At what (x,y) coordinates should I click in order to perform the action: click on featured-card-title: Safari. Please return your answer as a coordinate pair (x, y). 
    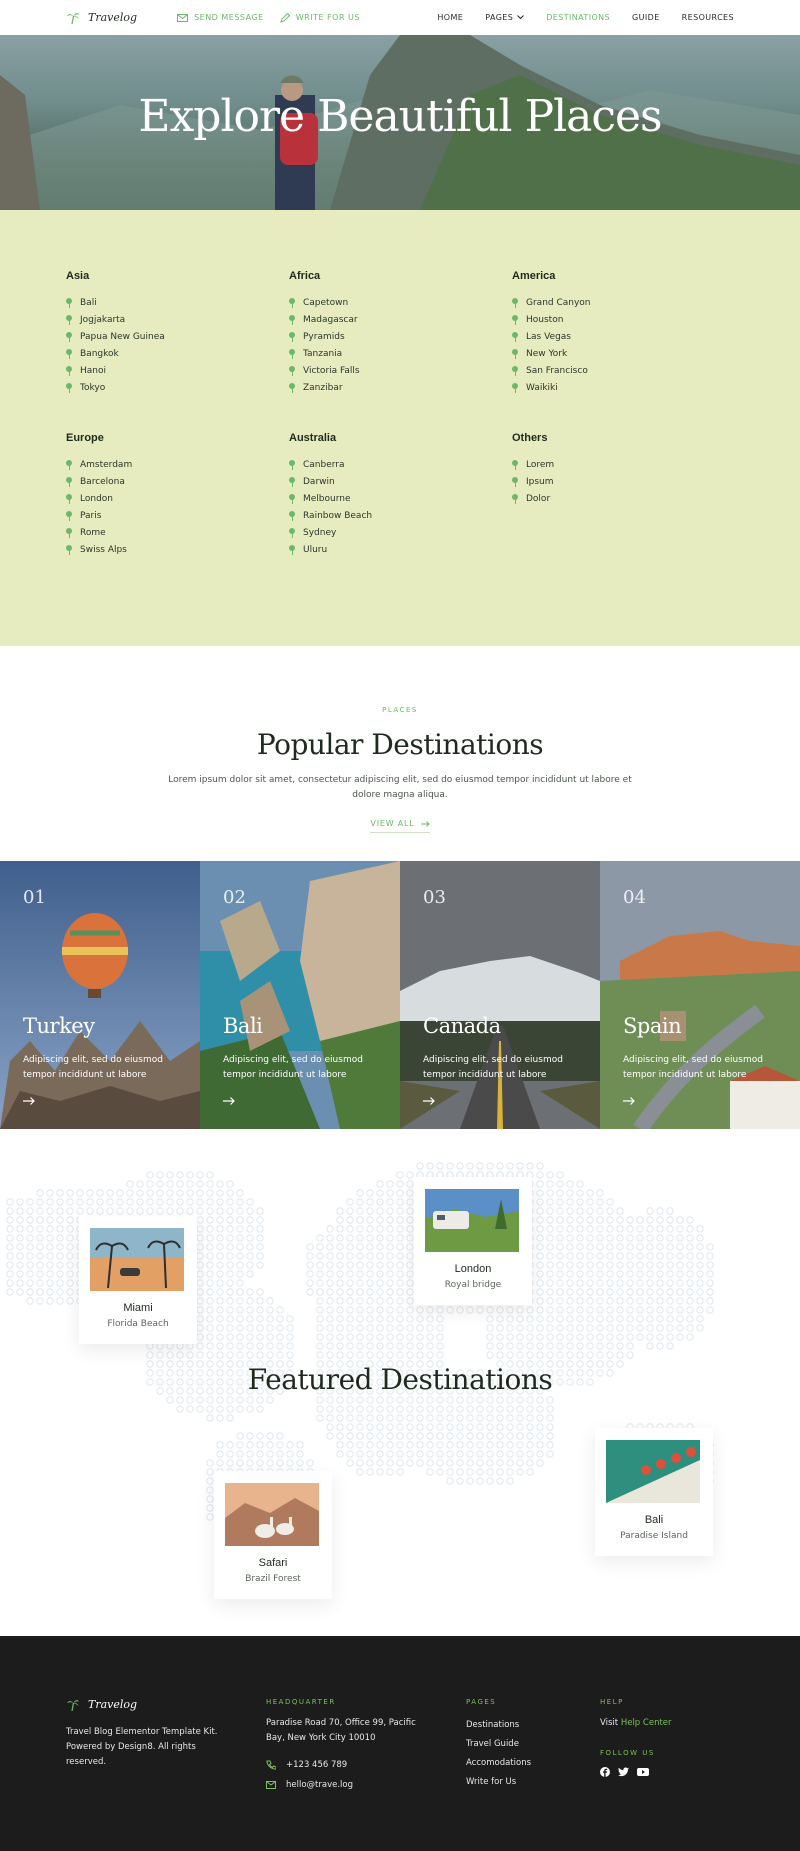
    Looking at the image, I should click on (273, 1563).